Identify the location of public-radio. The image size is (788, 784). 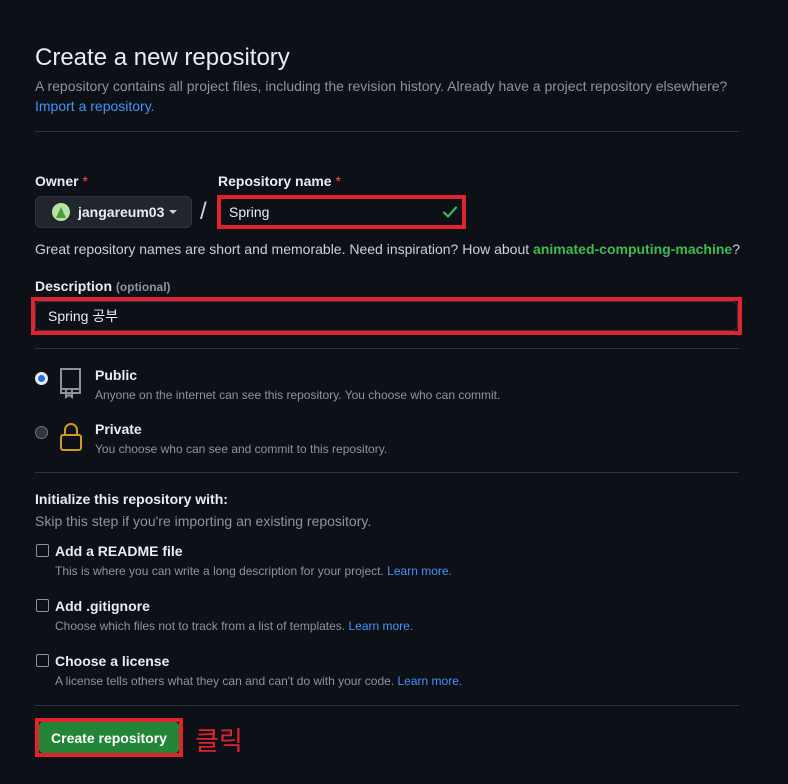
(41, 378).